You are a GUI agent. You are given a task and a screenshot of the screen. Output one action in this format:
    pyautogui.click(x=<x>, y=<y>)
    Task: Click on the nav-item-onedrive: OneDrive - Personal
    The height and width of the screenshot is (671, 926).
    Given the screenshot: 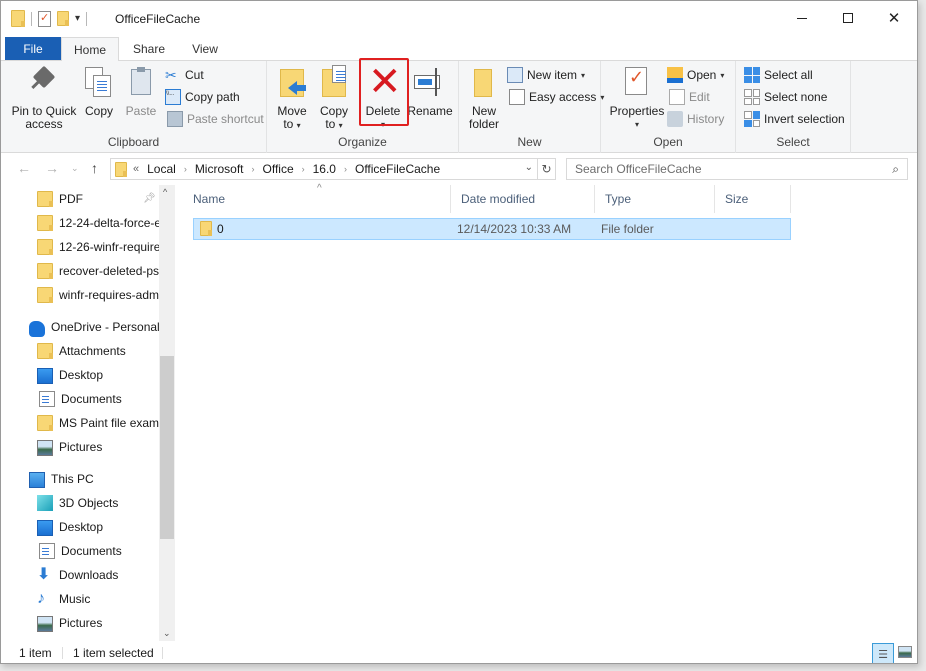 What is the action you would take?
    pyautogui.click(x=94, y=327)
    